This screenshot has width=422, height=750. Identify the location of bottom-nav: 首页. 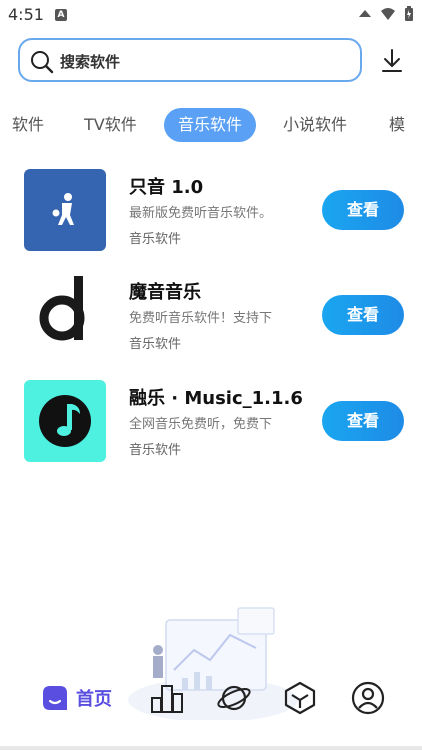
(211, 700).